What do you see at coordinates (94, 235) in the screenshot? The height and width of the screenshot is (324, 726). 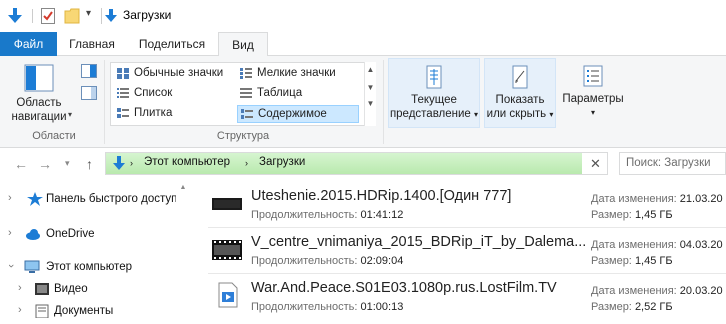 I see `tree-item-onedrive: › OneDrive` at bounding box center [94, 235].